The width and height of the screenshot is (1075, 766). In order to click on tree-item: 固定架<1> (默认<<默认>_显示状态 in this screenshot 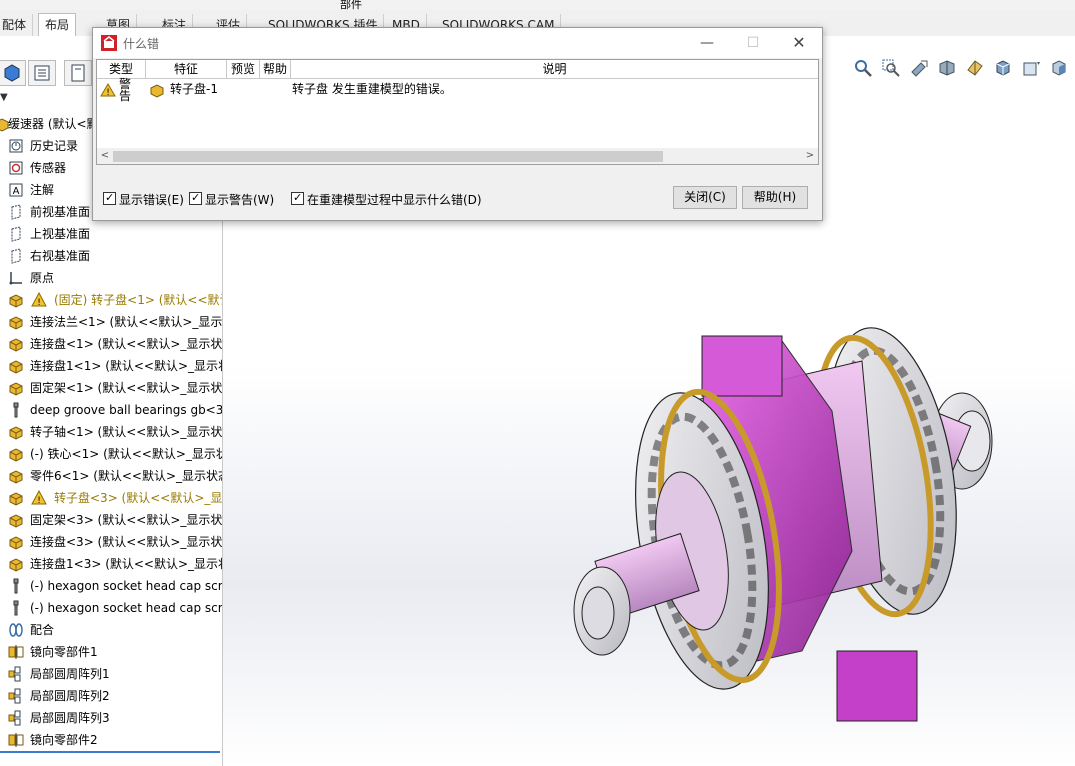, I will do `click(111, 388)`.